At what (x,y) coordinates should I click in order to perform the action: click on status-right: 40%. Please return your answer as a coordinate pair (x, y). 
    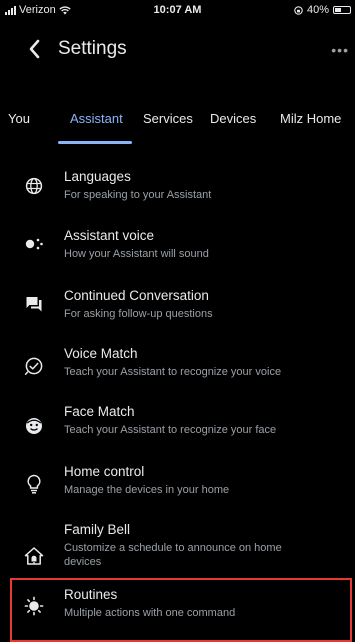
    Looking at the image, I should click on (322, 10).